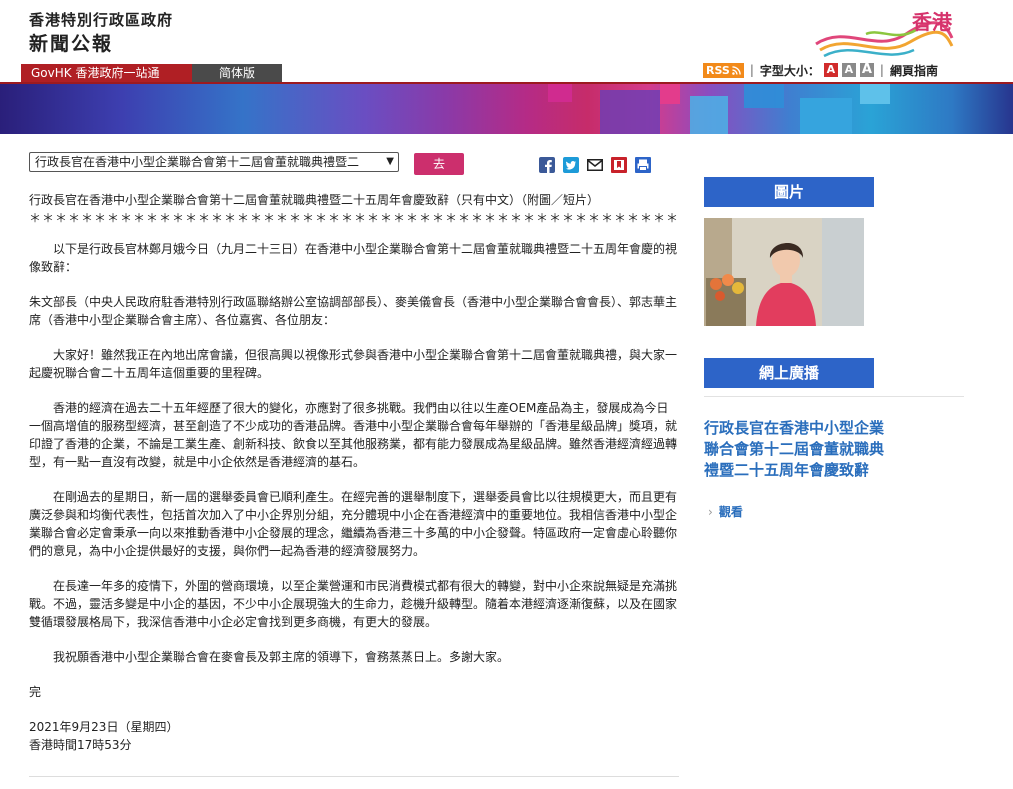  I want to click on brand-hong-kong-logo: 香港, so click(881, 32).